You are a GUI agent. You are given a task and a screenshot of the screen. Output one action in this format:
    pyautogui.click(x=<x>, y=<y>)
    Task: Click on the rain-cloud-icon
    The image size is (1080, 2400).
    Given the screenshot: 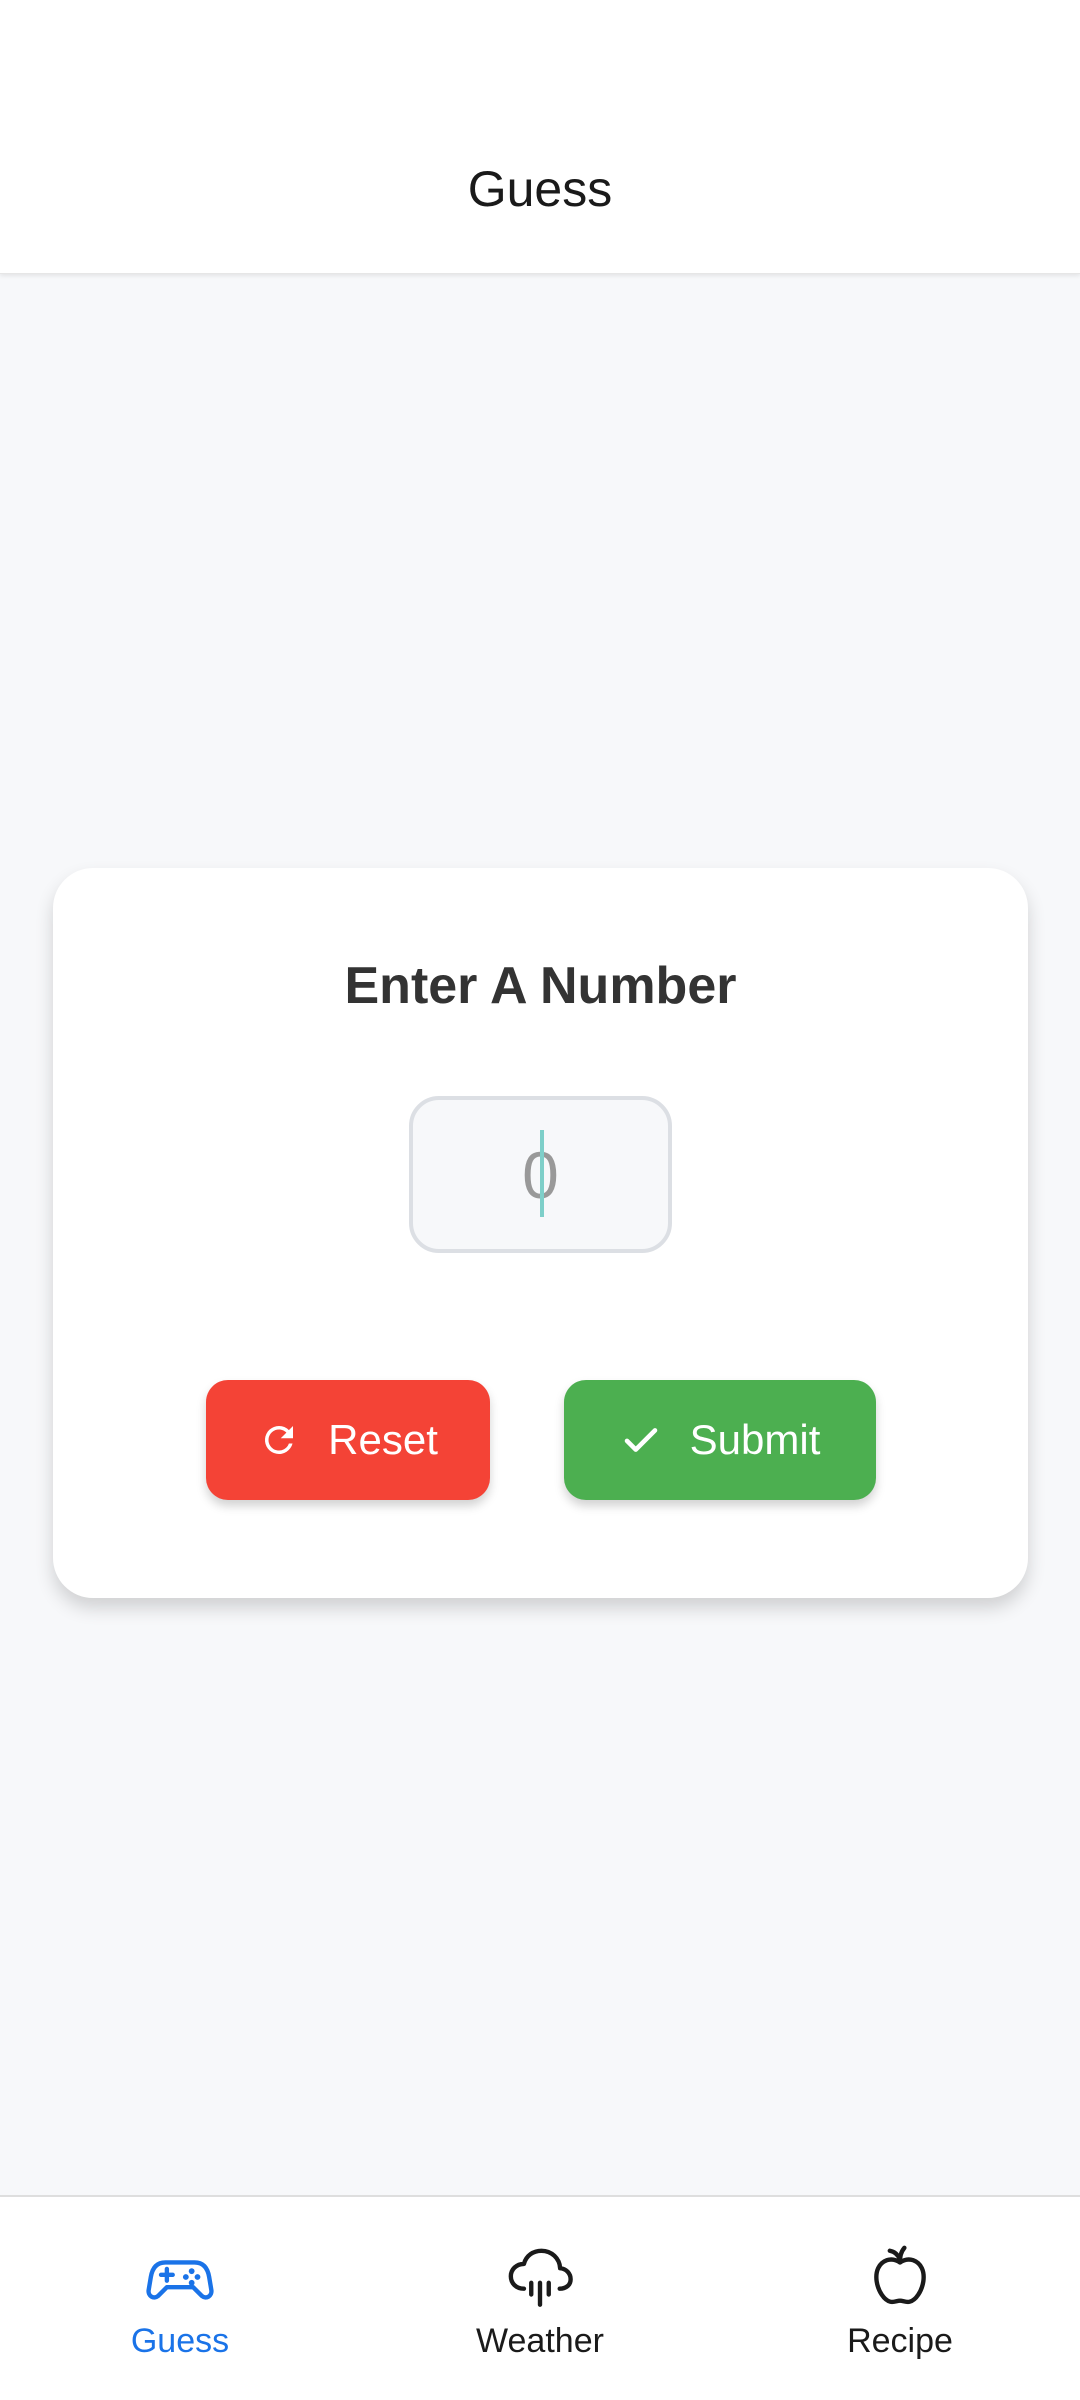 What is the action you would take?
    pyautogui.click(x=540, y=2277)
    